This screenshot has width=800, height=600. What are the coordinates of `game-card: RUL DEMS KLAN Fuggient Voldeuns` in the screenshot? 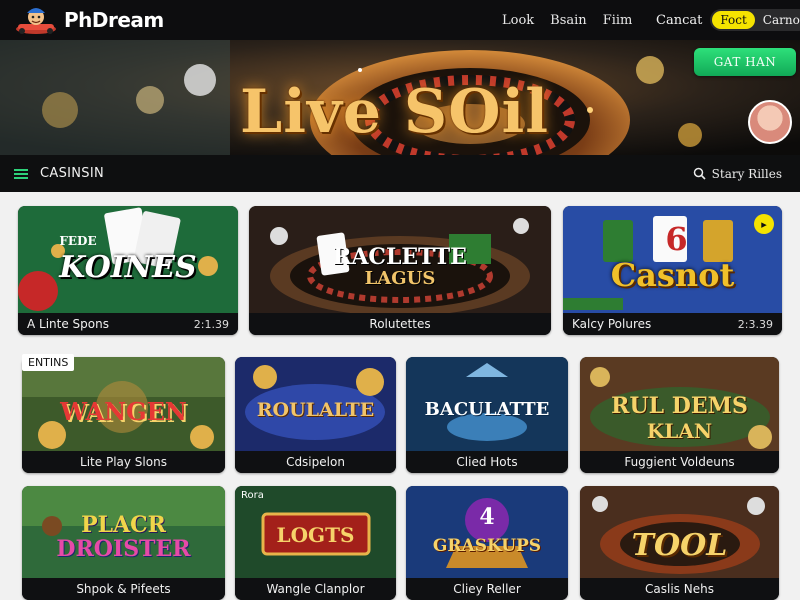 It's located at (679, 415).